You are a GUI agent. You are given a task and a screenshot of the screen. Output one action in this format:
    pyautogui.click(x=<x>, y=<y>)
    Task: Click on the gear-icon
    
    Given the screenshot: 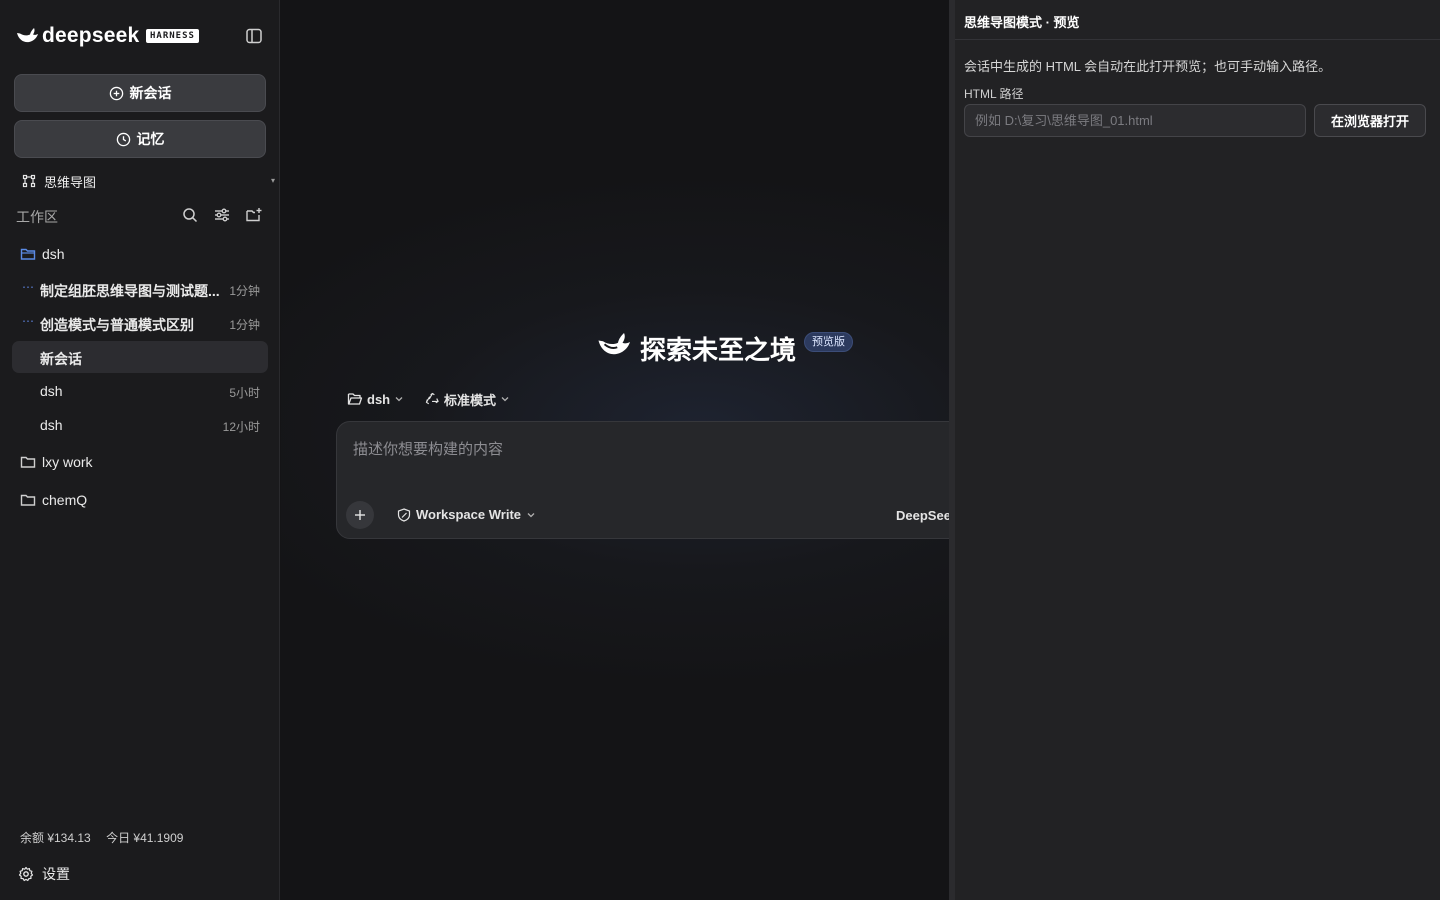 What is the action you would take?
    pyautogui.click(x=26, y=874)
    